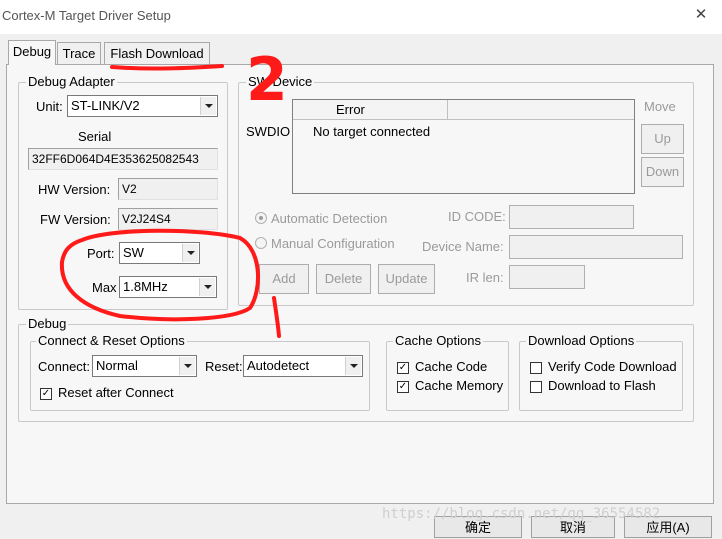 Image resolution: width=722 pixels, height=539 pixels. I want to click on connect-select: Normal, so click(144, 366).